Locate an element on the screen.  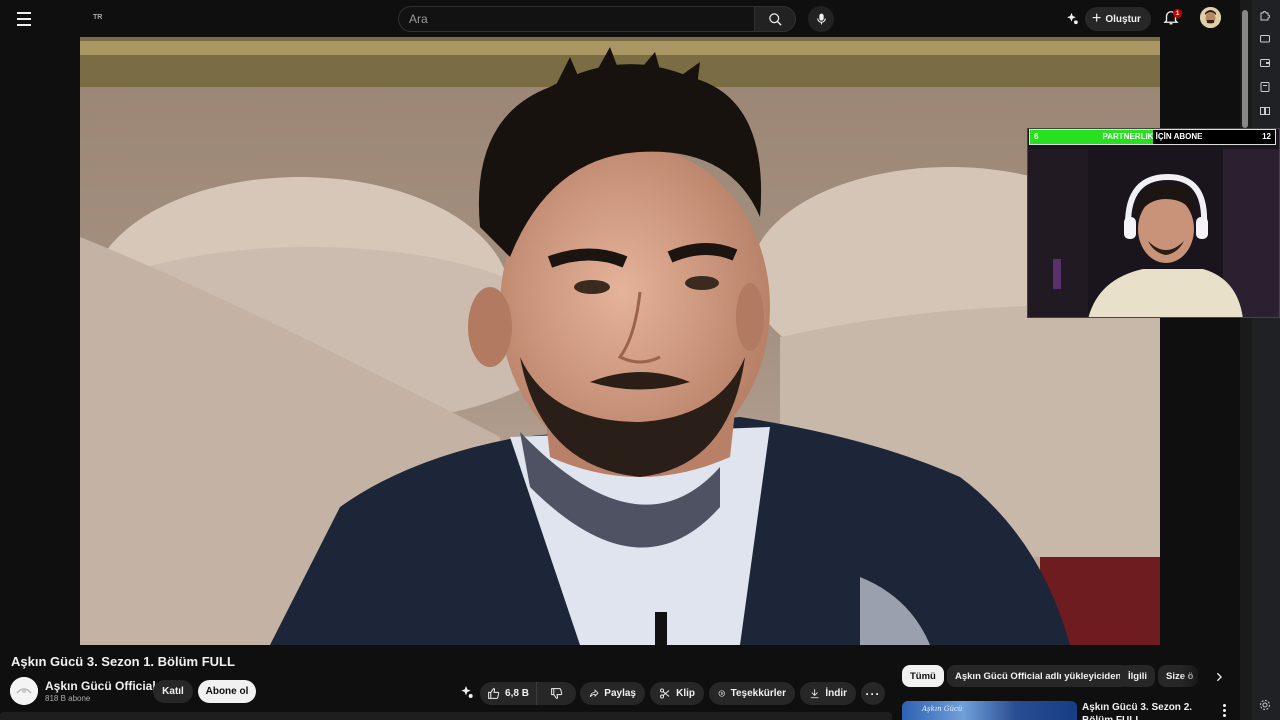
subscribe-button: Abone ol is located at coordinates (227, 691).